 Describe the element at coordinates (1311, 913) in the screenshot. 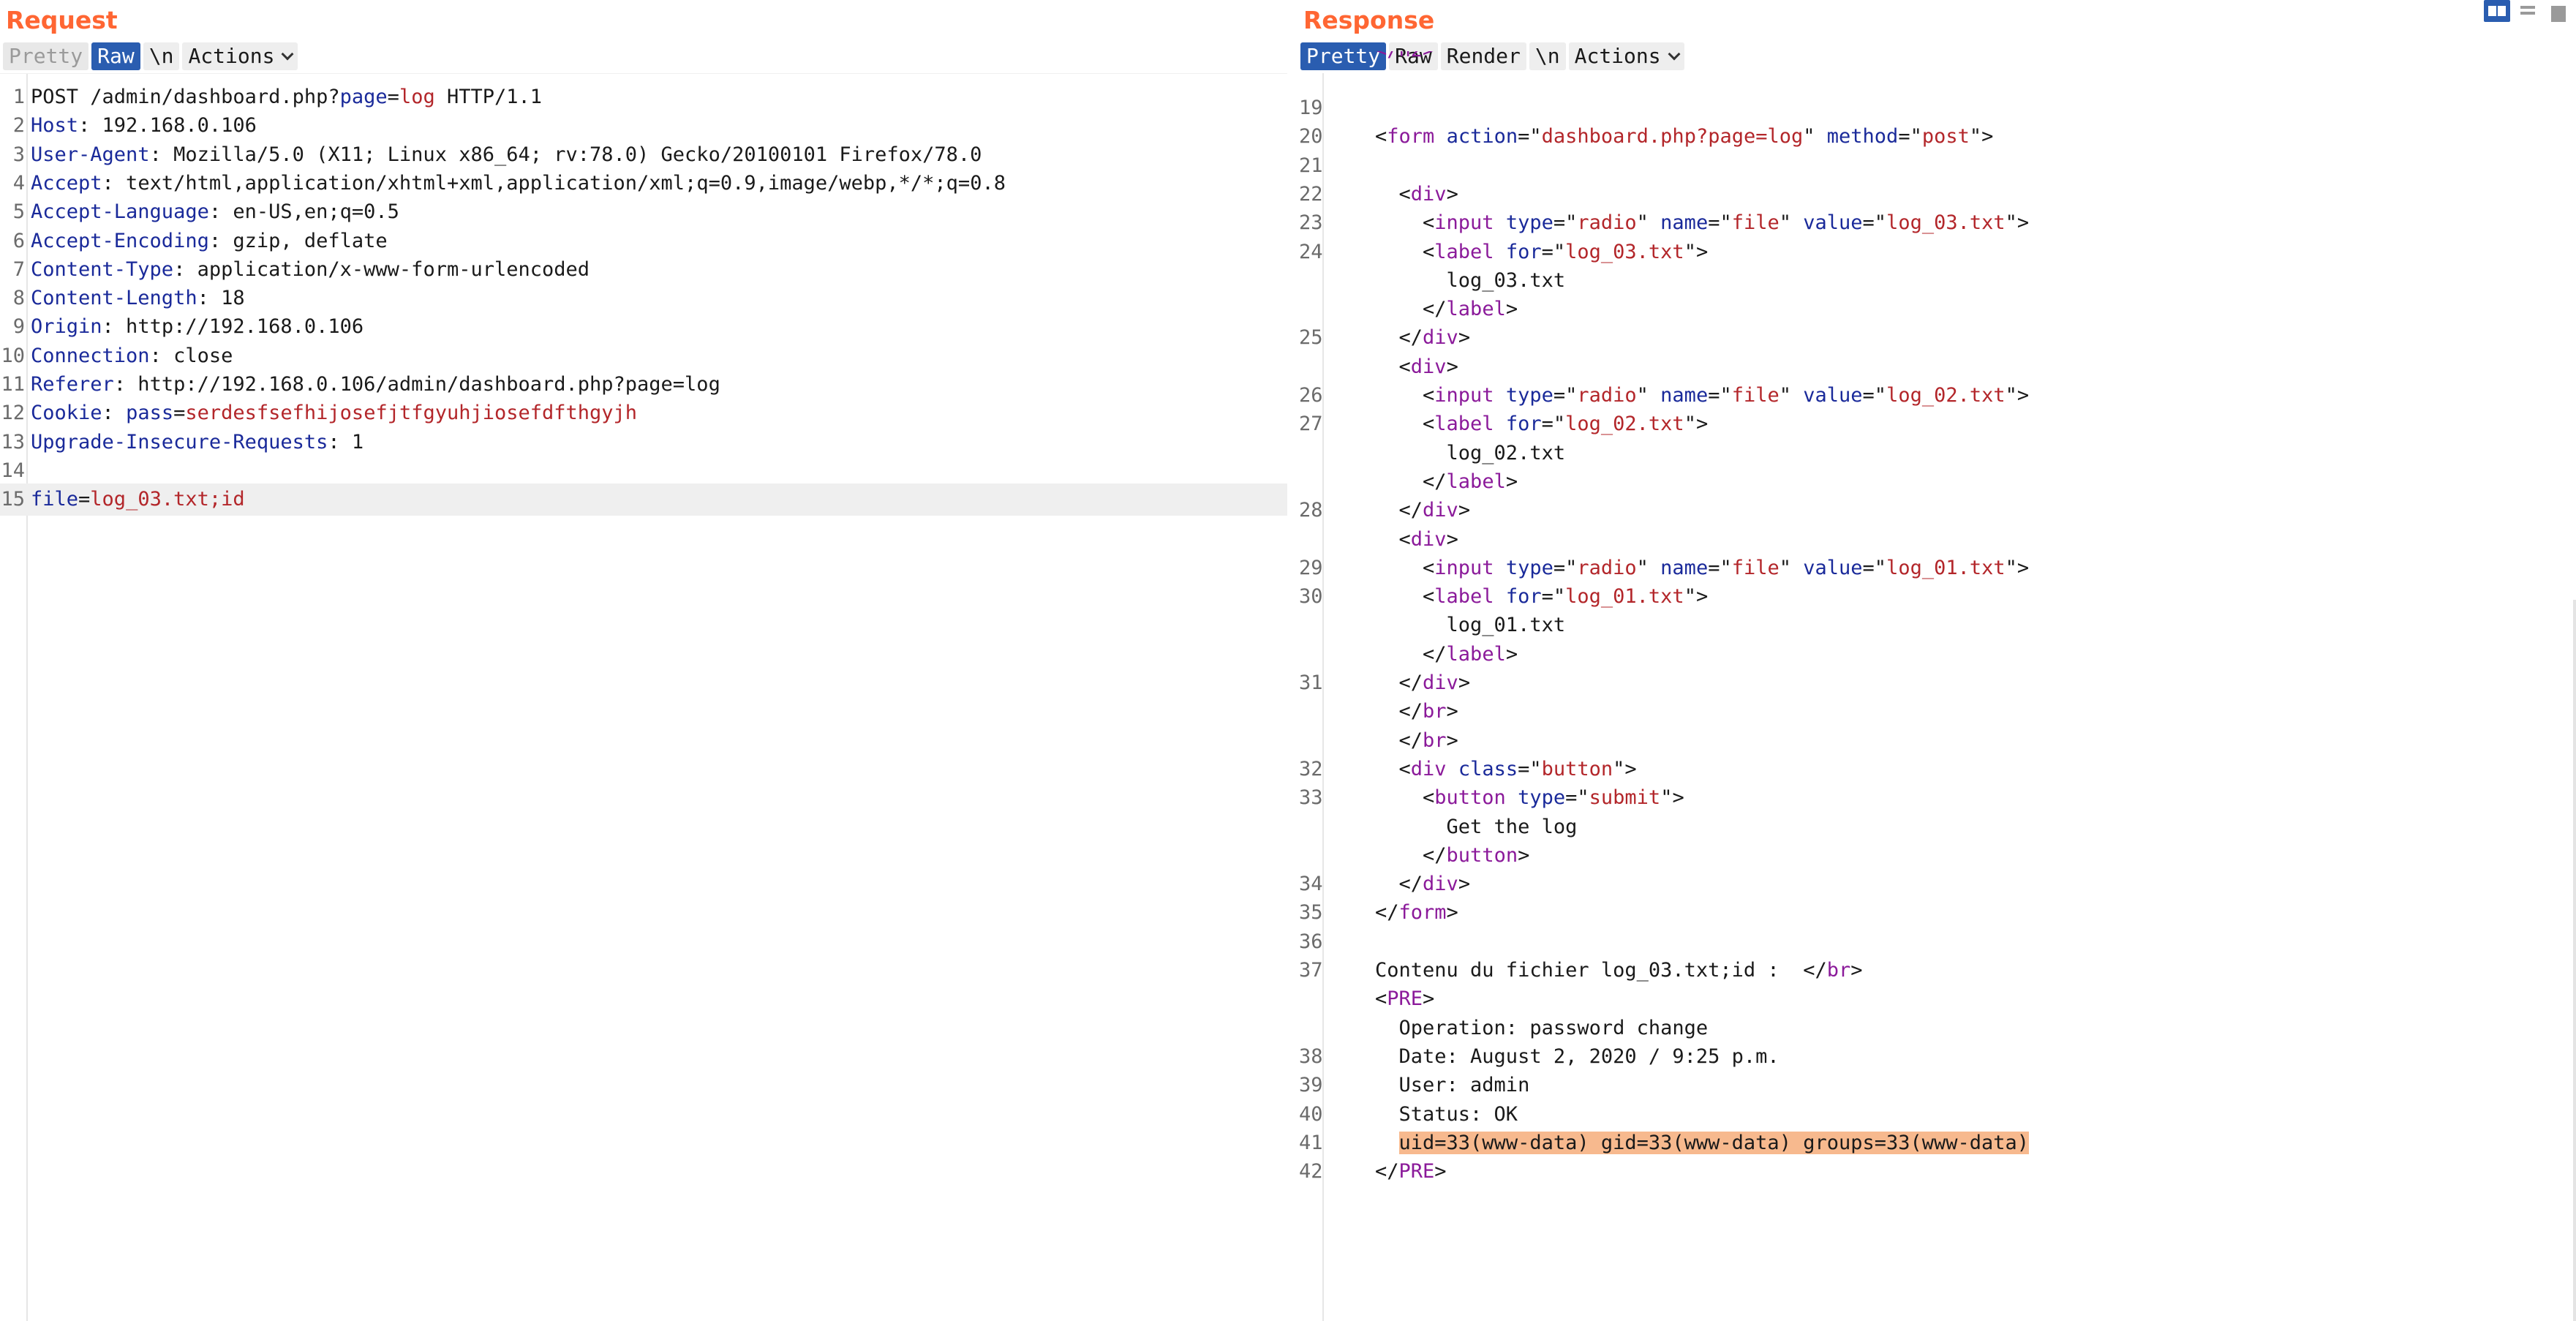

I see `line-number: 35` at that location.